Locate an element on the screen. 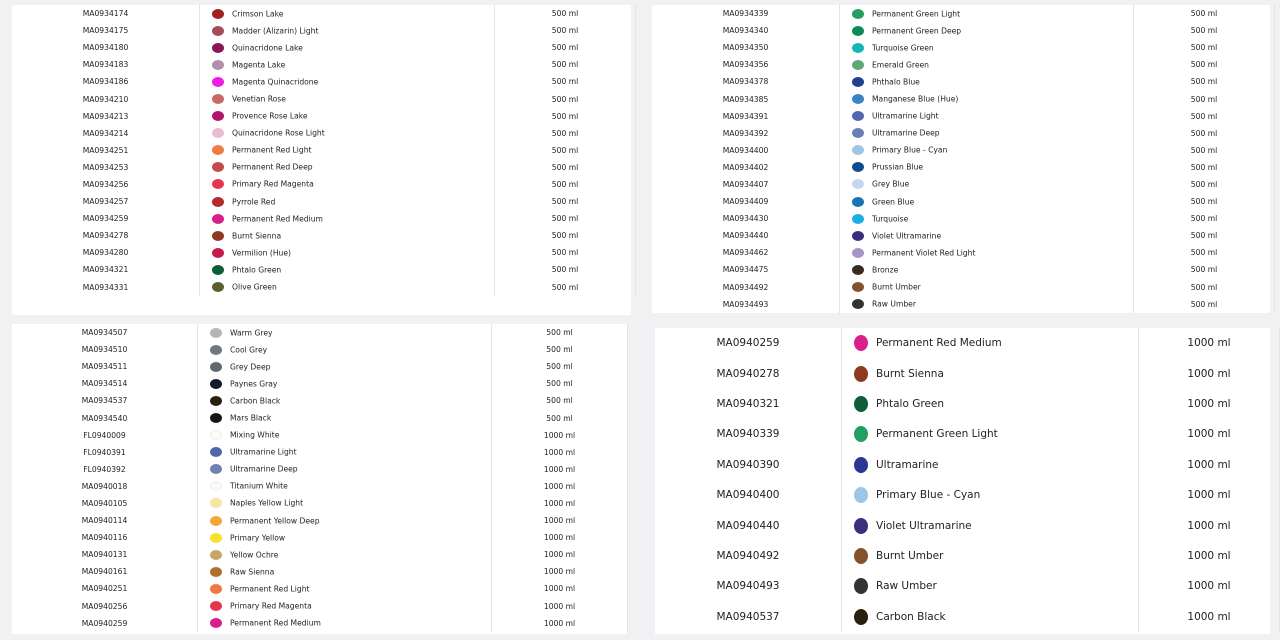 The image size is (1280, 640). product-code: MA0940339 is located at coordinates (748, 434).